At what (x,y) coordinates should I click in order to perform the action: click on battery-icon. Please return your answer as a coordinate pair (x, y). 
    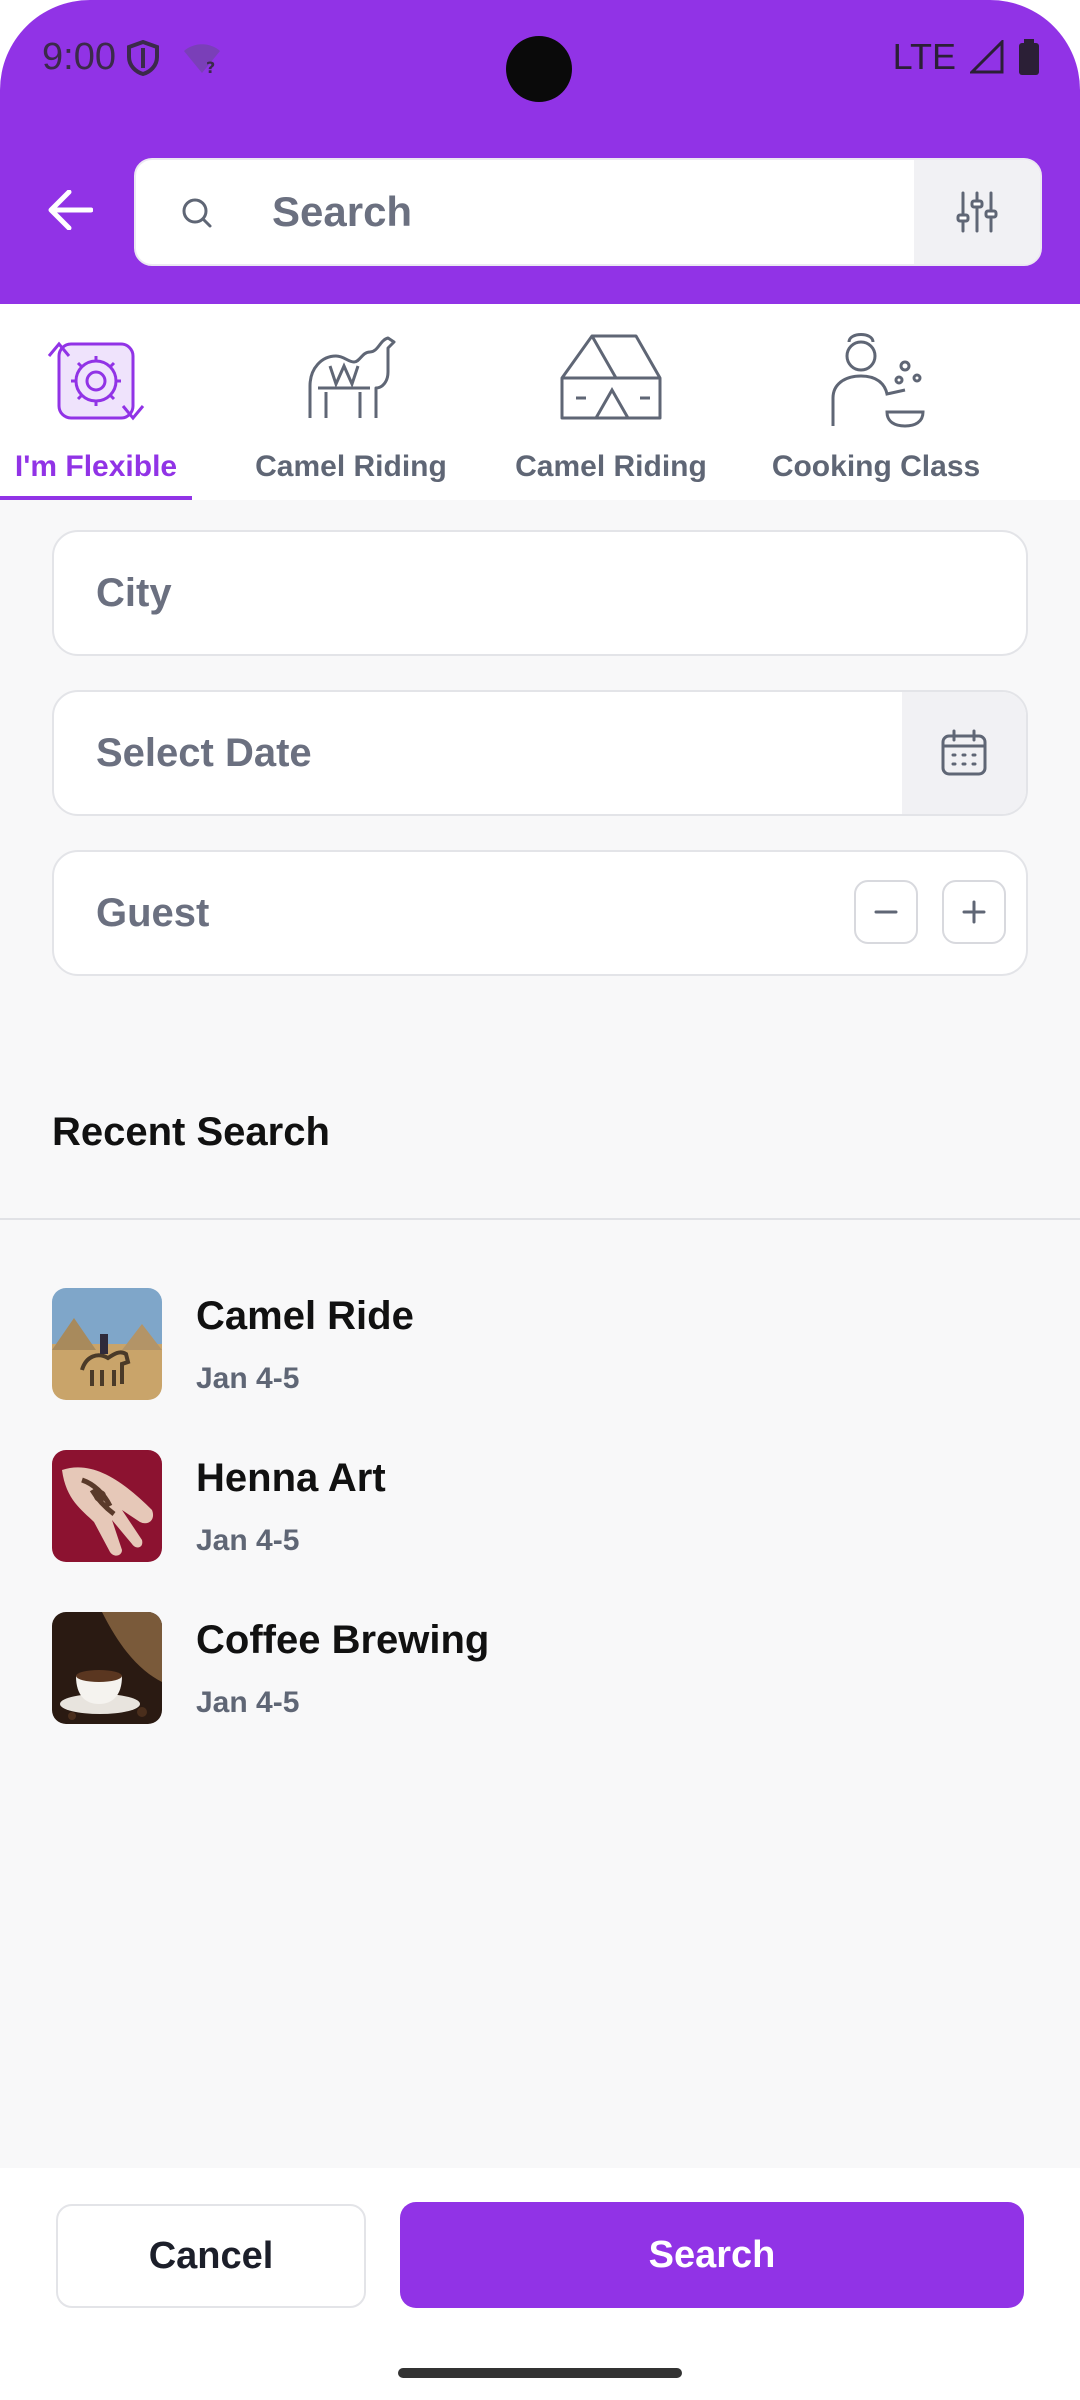
    Looking at the image, I should click on (1029, 57).